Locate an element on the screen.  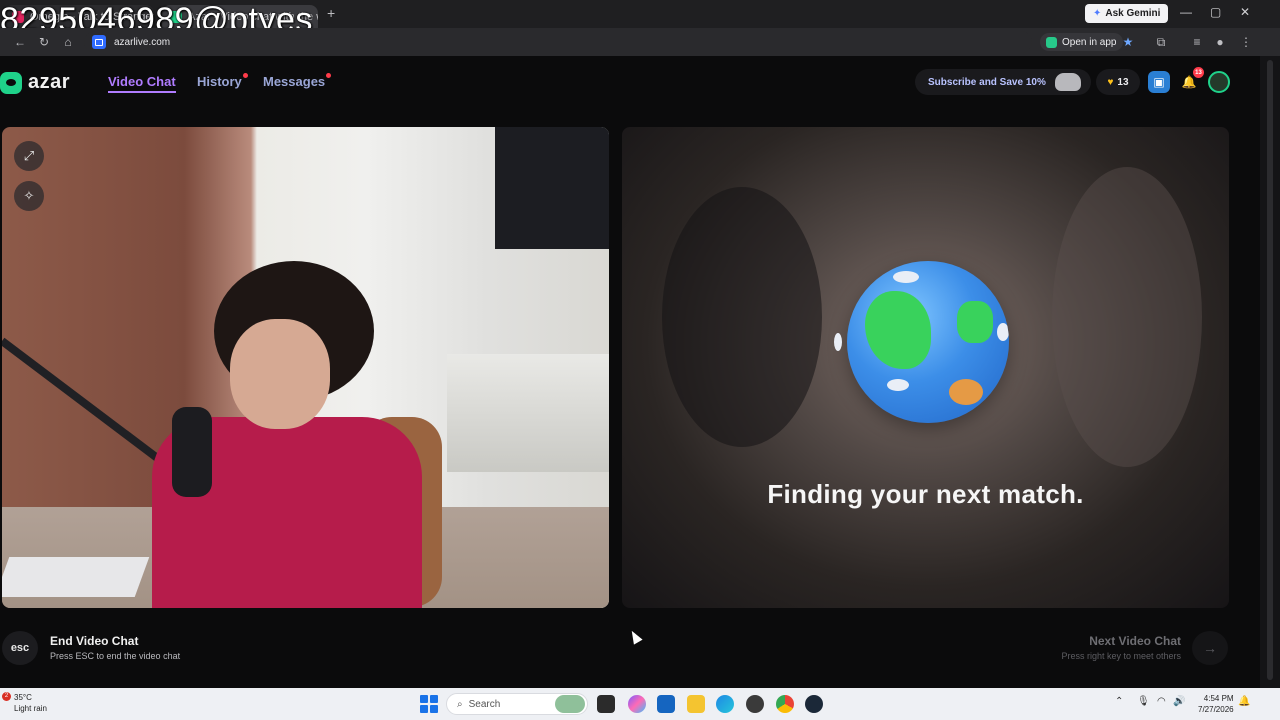
site-info-icon is located at coordinates (99, 42).